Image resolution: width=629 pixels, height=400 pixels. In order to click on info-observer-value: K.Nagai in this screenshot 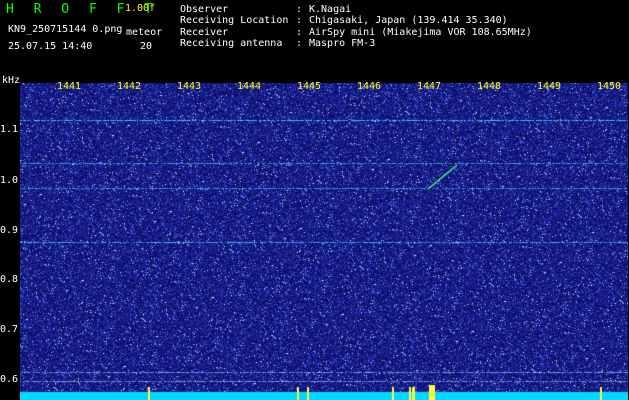, I will do `click(330, 9)`.